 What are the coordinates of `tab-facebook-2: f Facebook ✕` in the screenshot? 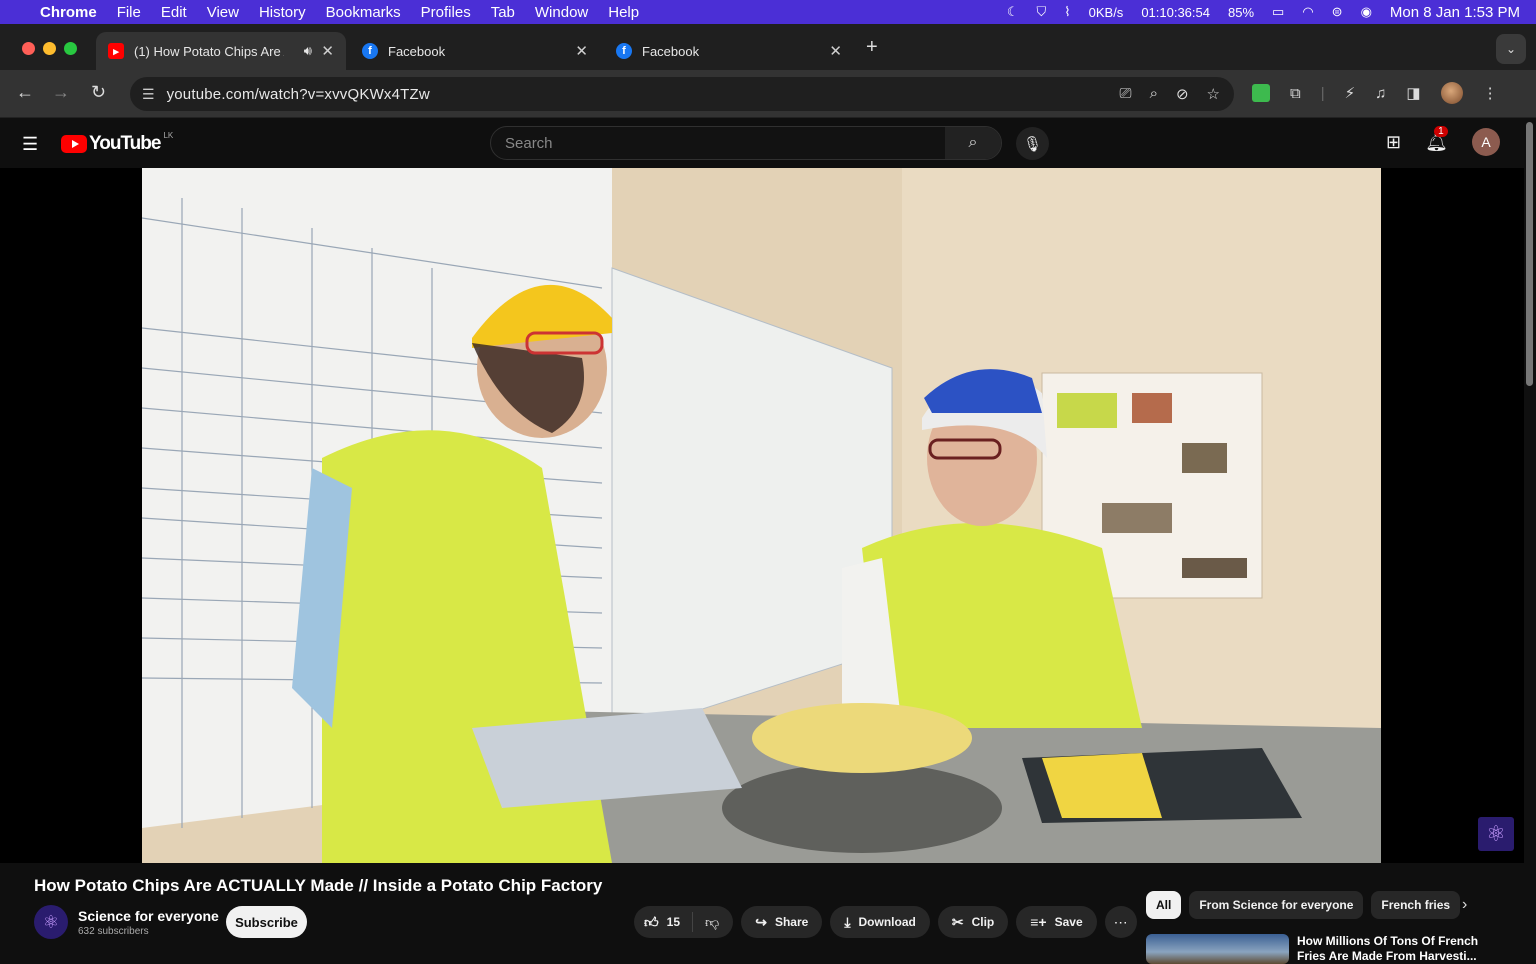 It's located at (729, 51).